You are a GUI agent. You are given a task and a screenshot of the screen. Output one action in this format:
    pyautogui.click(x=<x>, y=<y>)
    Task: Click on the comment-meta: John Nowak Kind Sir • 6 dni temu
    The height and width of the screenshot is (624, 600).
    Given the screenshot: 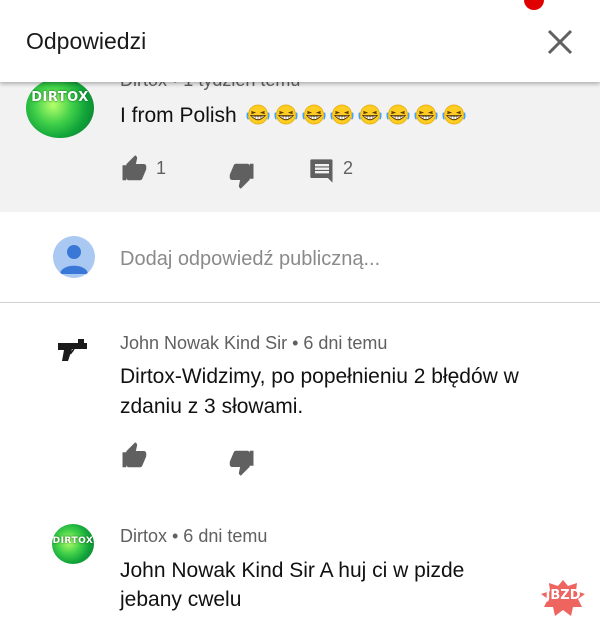 What is the action you would take?
    pyautogui.click(x=254, y=343)
    